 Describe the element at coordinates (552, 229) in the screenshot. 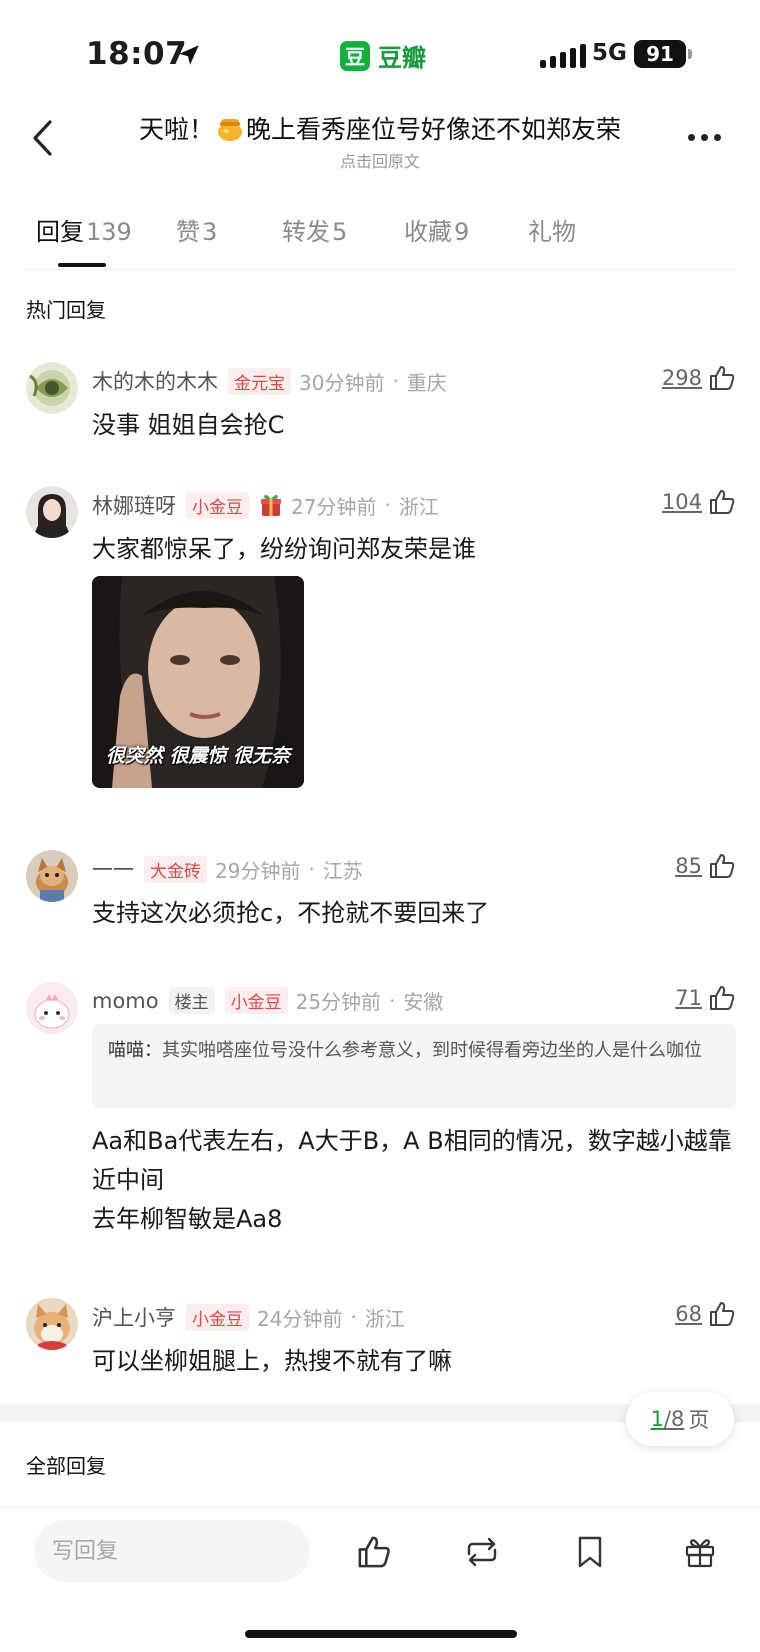

I see `tab-gifts: 礼物` at that location.